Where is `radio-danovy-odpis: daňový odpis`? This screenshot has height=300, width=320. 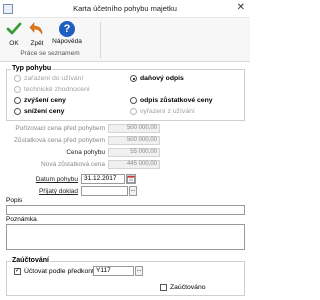
radio-danovy-odpis: daňový odpis is located at coordinates (157, 78).